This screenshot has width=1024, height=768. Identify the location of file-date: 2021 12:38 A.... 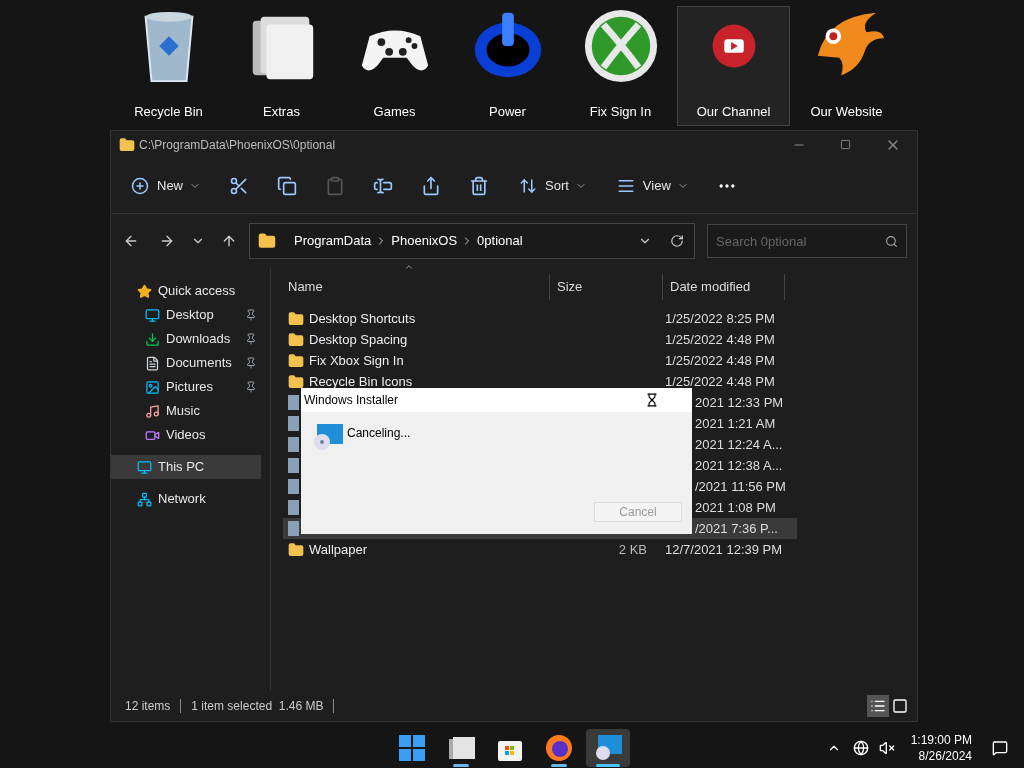
(739, 465).